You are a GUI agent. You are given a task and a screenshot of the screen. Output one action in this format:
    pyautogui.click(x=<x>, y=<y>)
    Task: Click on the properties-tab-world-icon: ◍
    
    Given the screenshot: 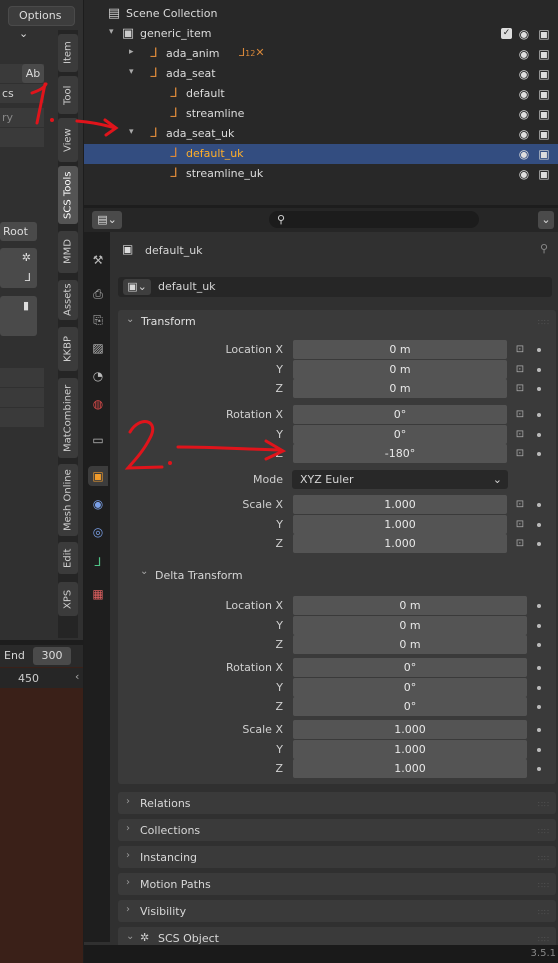 What is the action you would take?
    pyautogui.click(x=98, y=404)
    